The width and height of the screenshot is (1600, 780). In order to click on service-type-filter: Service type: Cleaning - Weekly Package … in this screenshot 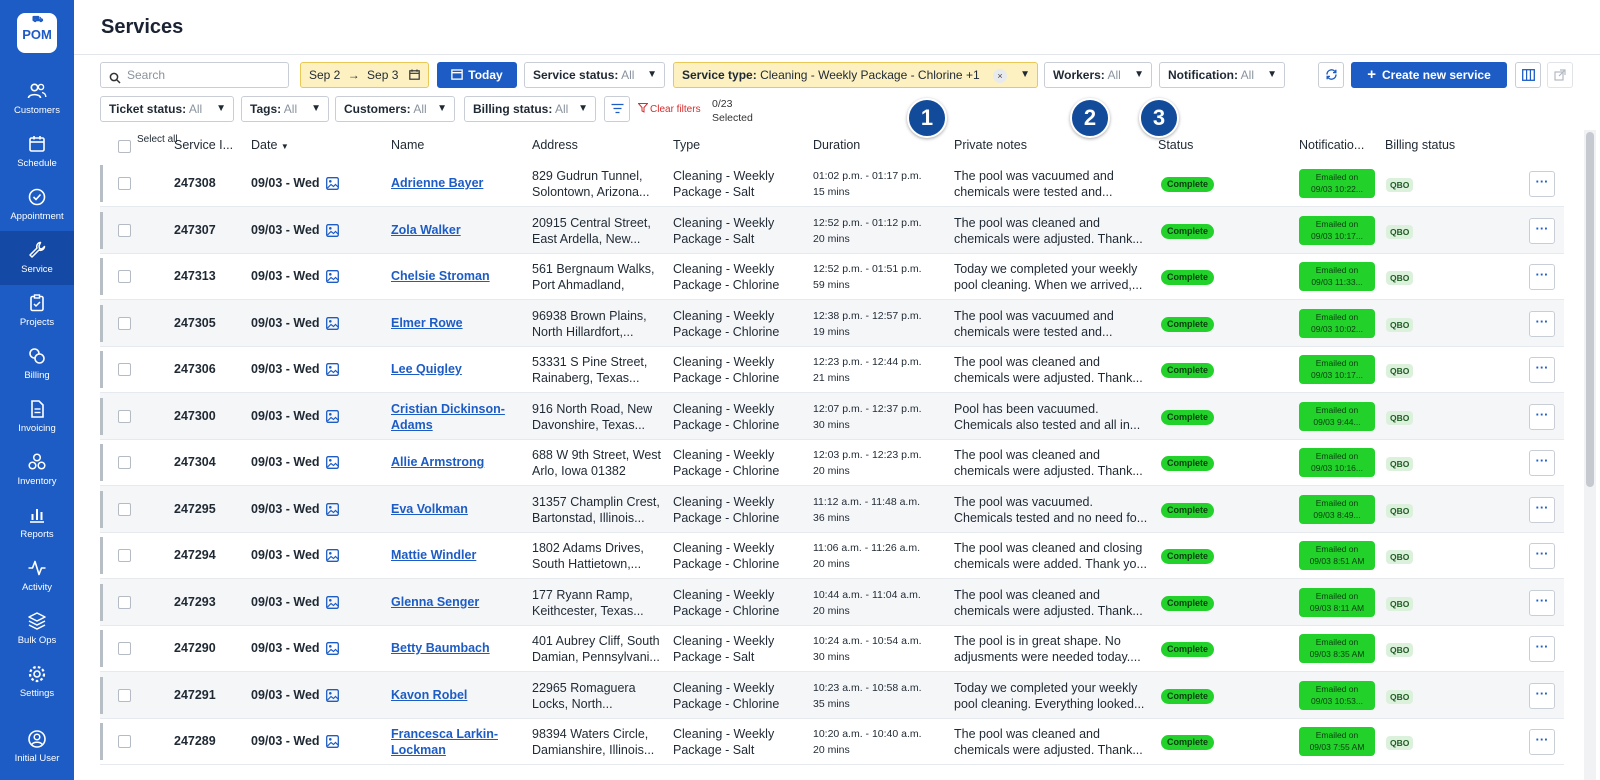, I will do `click(855, 75)`.